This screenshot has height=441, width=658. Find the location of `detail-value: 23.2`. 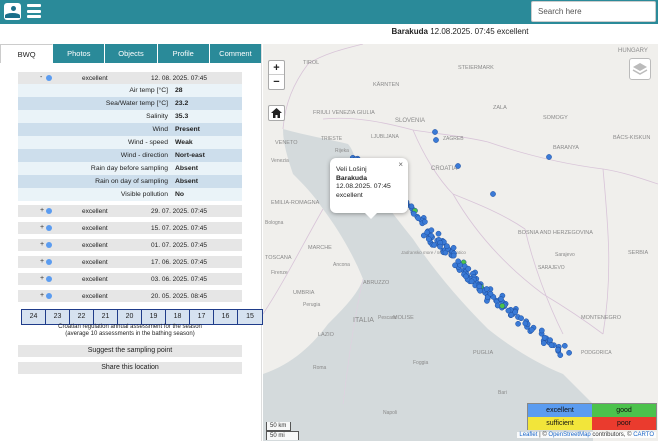

detail-value: 23.2 is located at coordinates (182, 103).